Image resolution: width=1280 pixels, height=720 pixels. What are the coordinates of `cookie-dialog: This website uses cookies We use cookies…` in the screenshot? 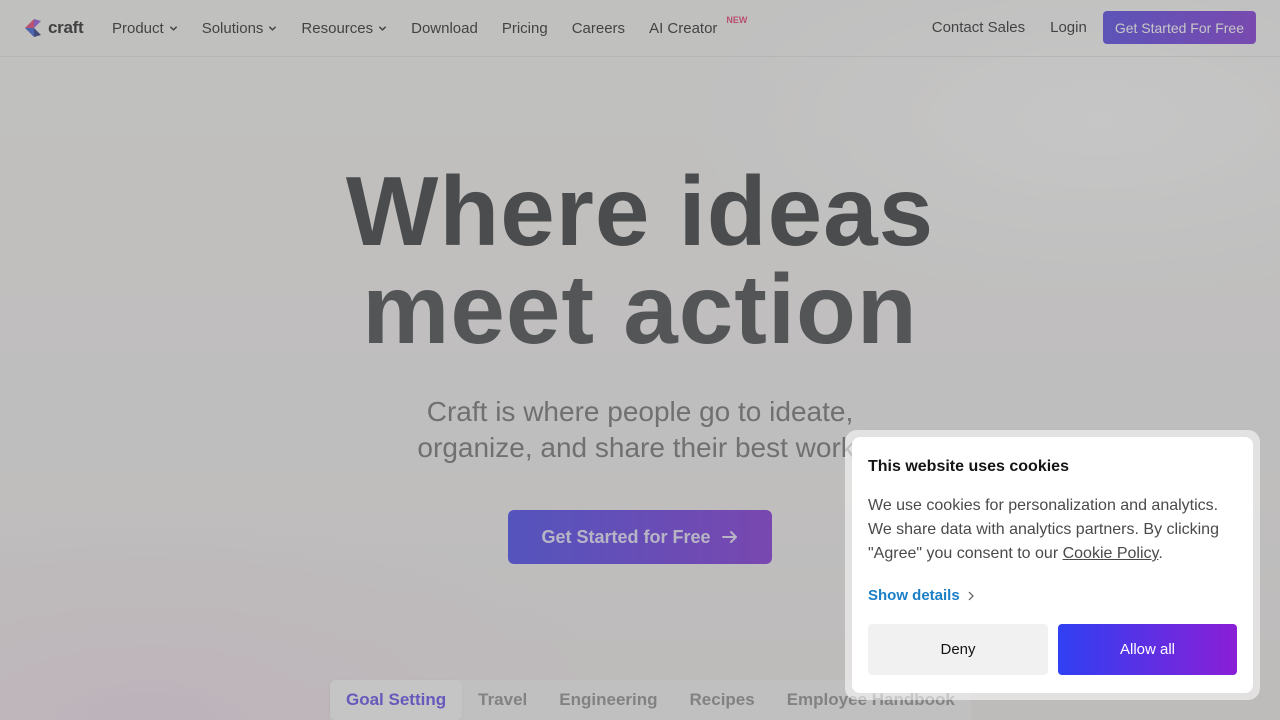 It's located at (1052, 565).